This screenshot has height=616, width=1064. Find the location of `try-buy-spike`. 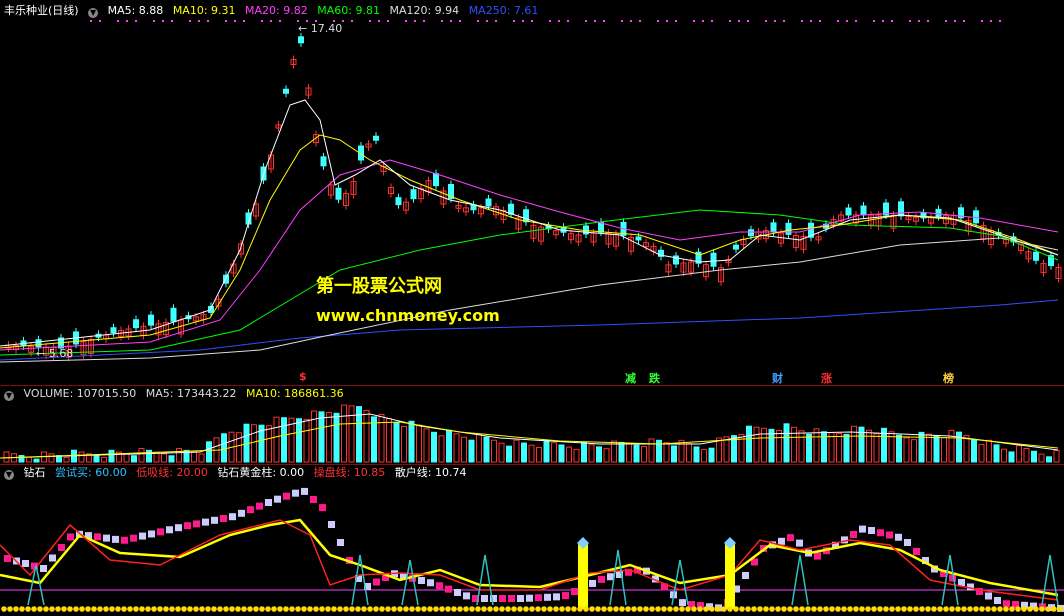

try-buy-spike is located at coordinates (1050, 580).